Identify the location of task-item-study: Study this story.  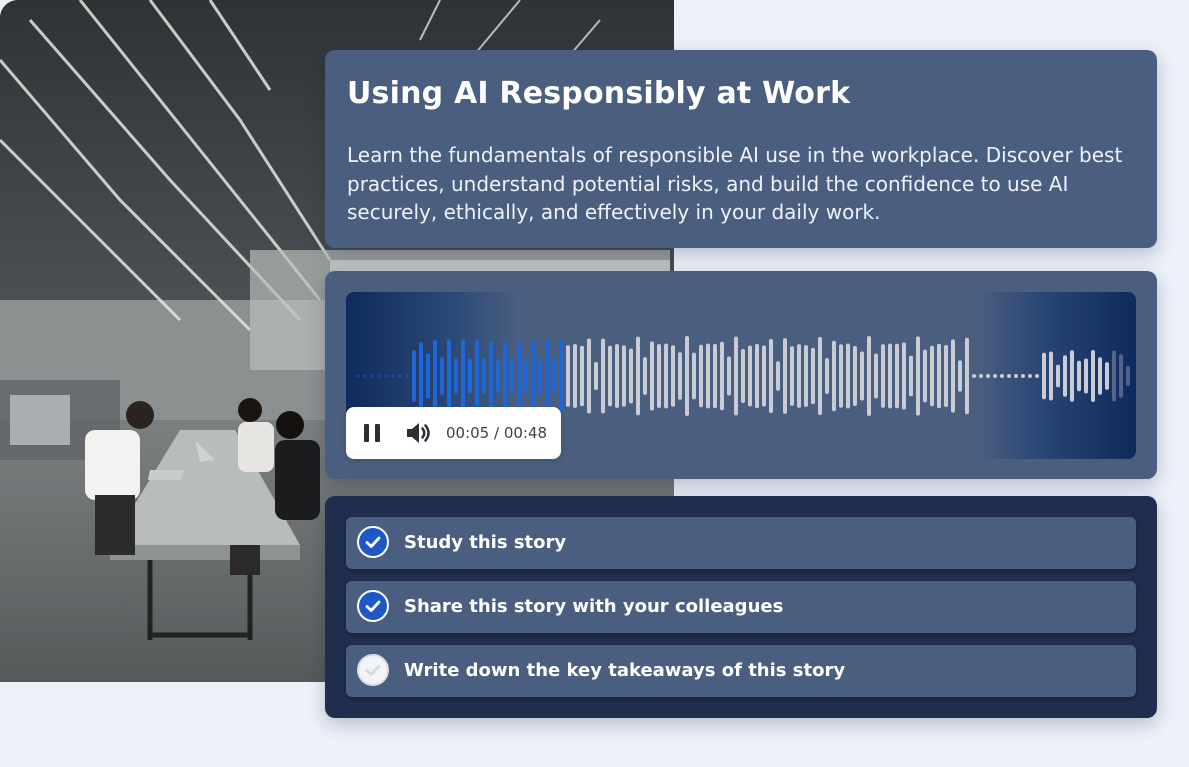
(741, 543).